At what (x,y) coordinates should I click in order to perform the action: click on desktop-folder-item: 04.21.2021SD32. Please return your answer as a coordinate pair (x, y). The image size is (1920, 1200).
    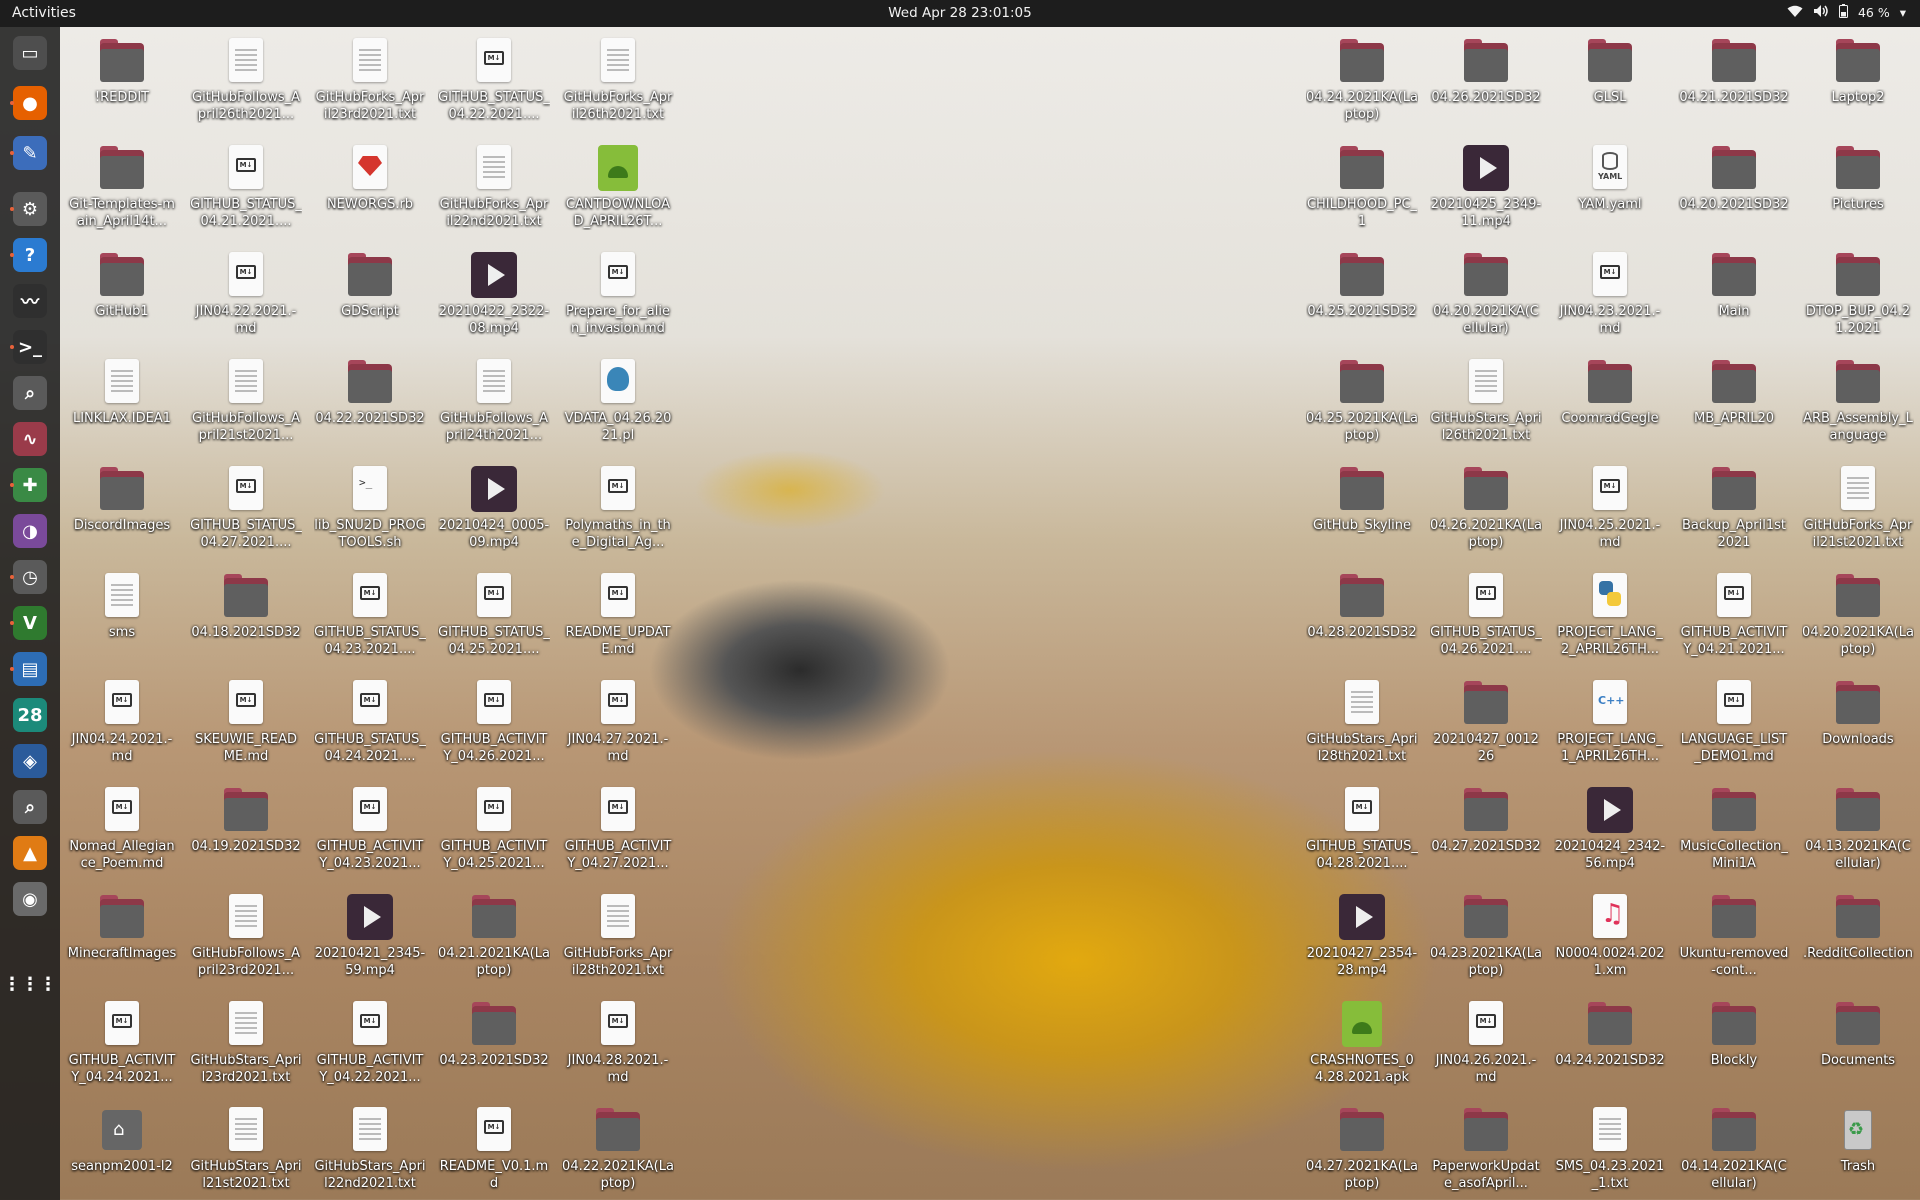
    Looking at the image, I should click on (1734, 83).